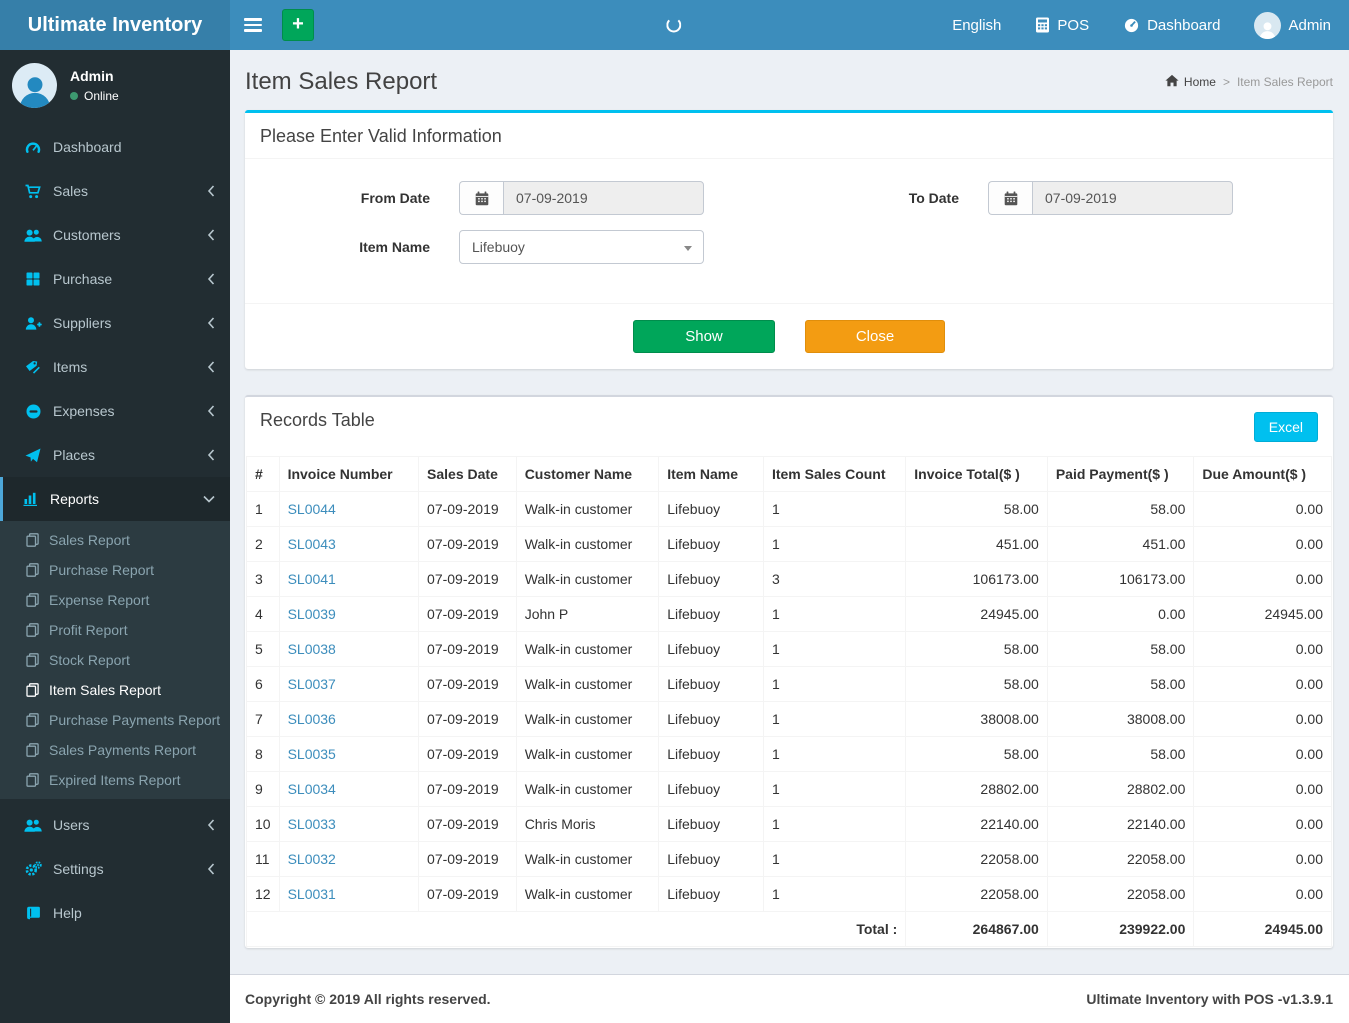  I want to click on sidebar-item-suppliers: Suppliers, so click(115, 323).